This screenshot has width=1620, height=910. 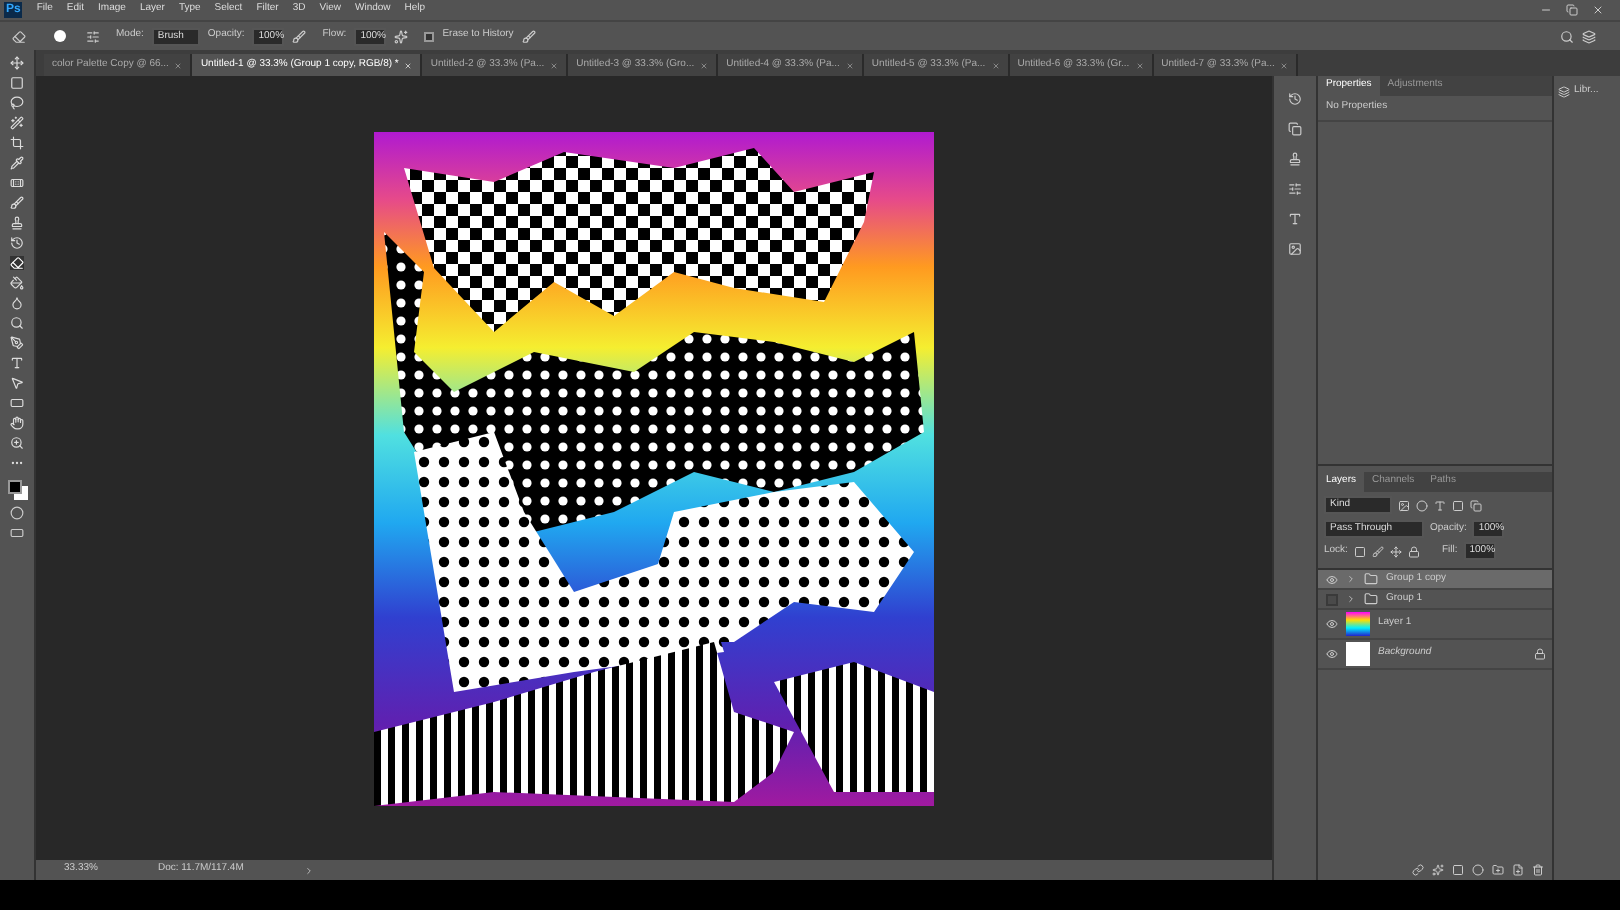 I want to click on history-brush-icon, so click(x=17, y=243).